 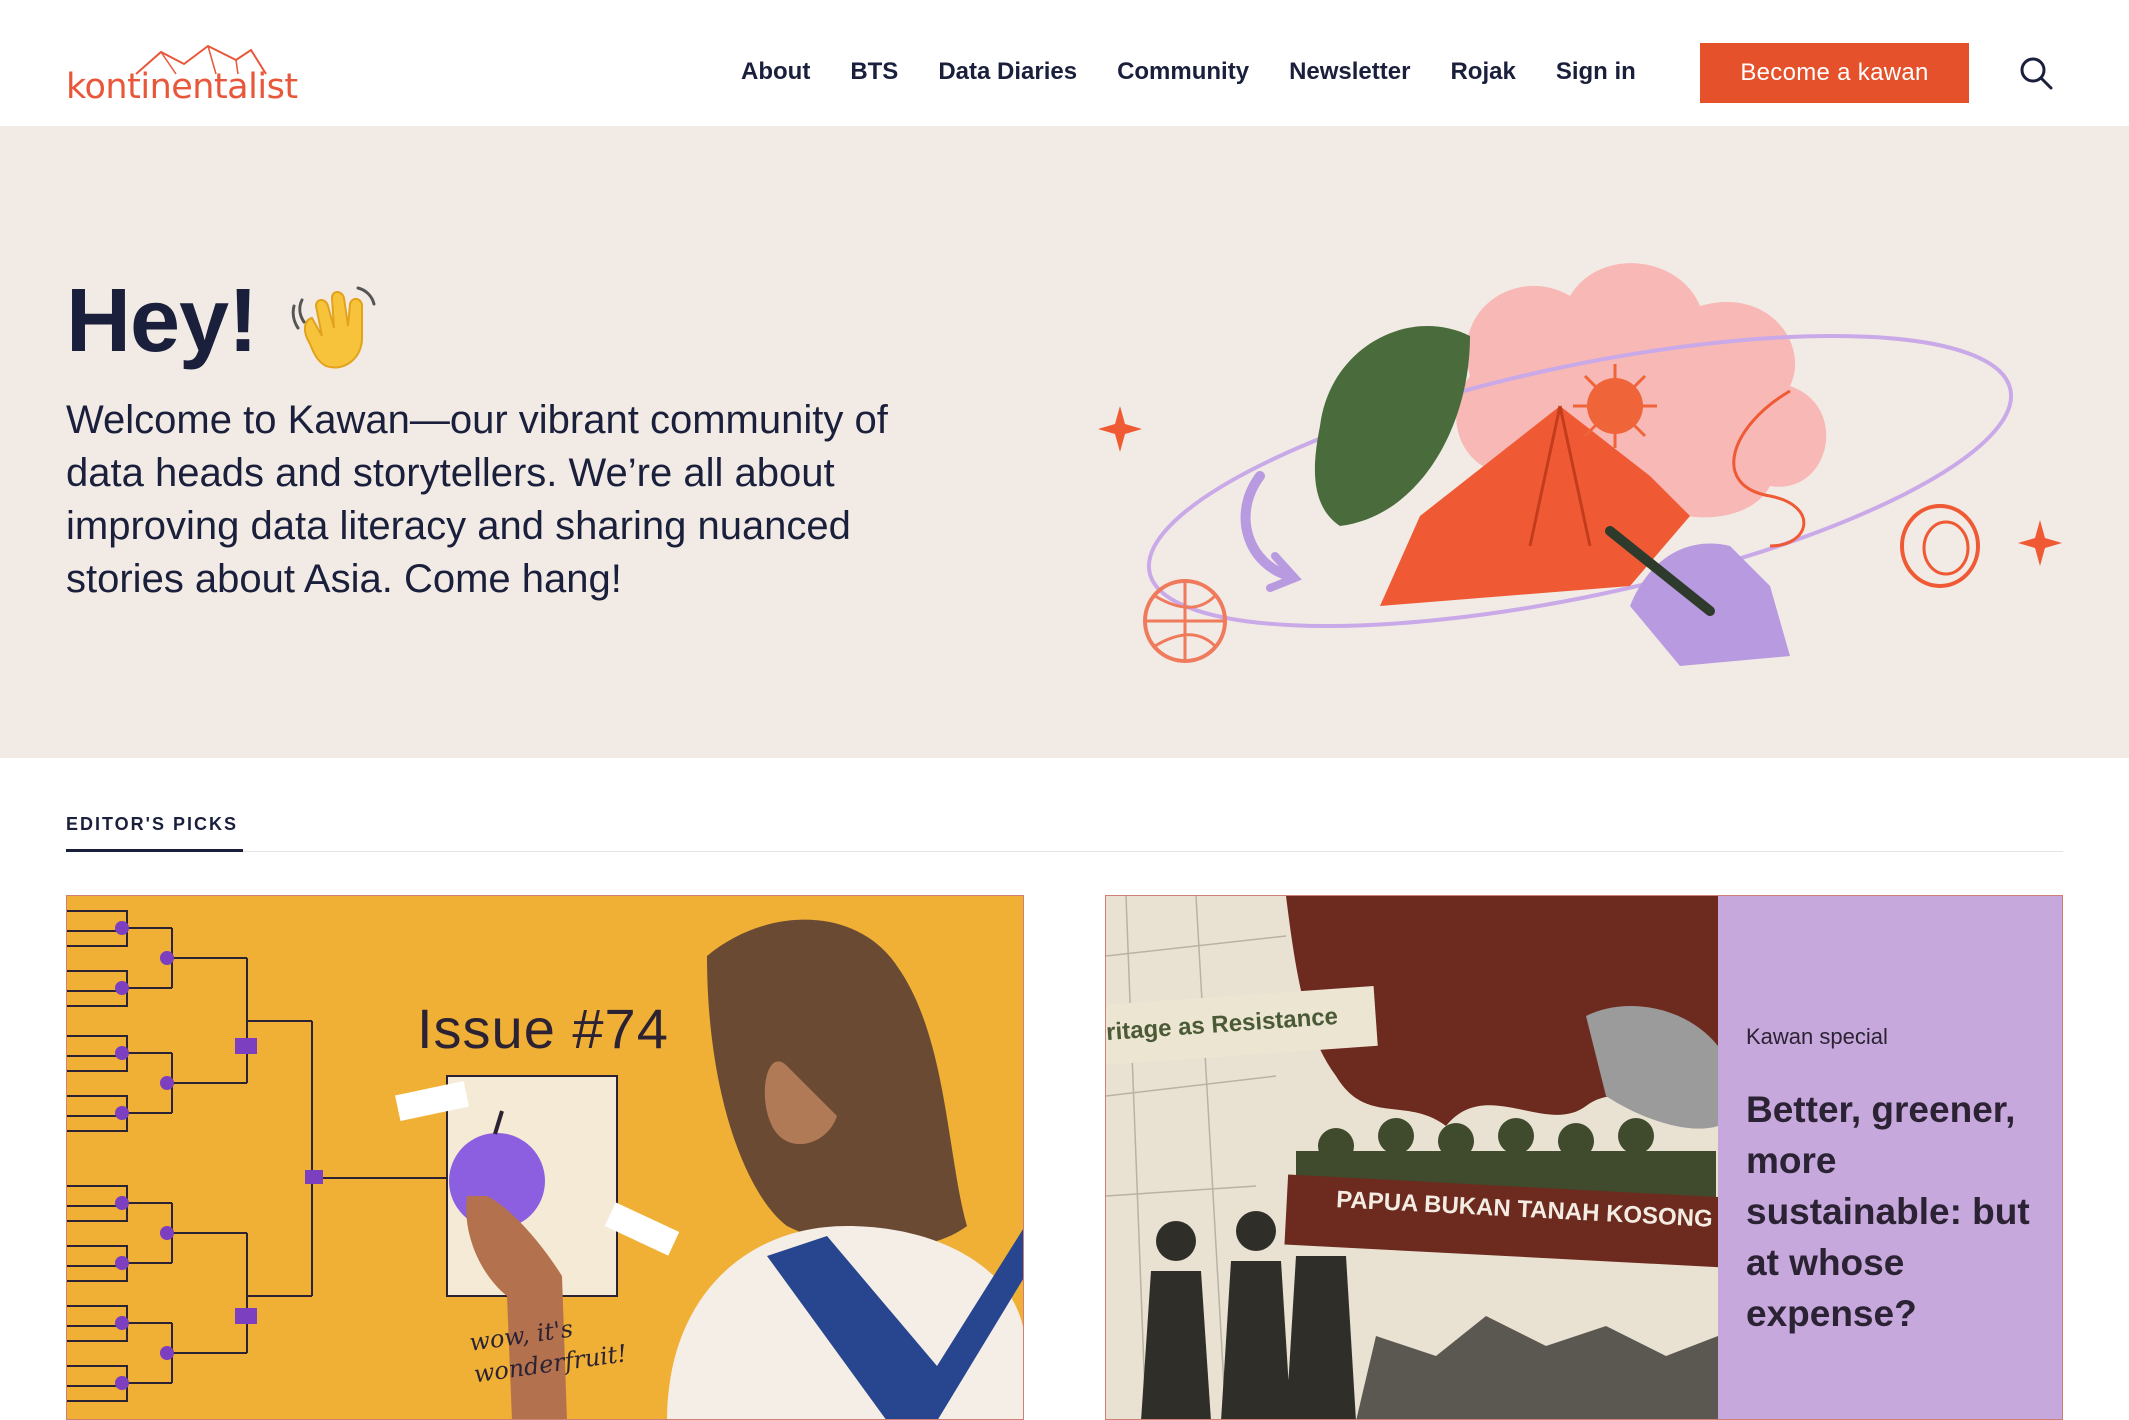 I want to click on search-icon, so click(x=2036, y=73).